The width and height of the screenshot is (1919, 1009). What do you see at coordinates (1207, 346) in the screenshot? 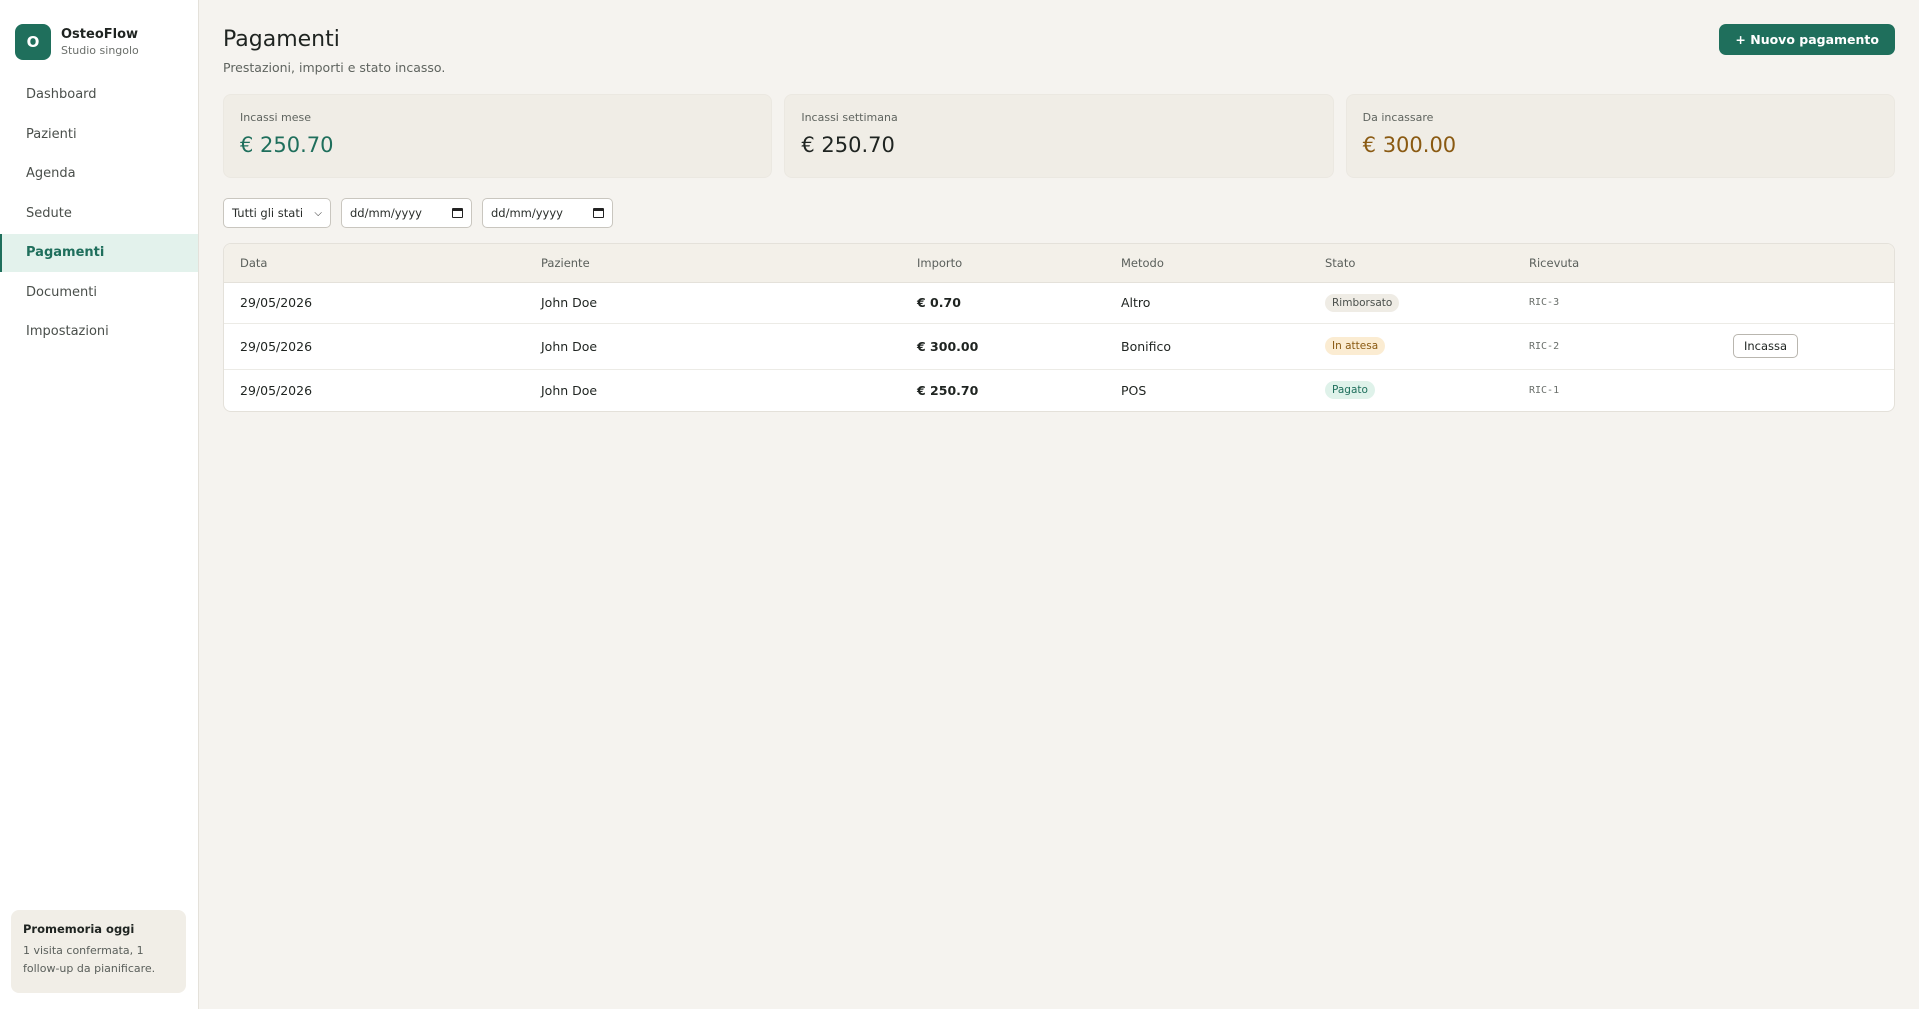
I see `cell-method: Bonifico` at bounding box center [1207, 346].